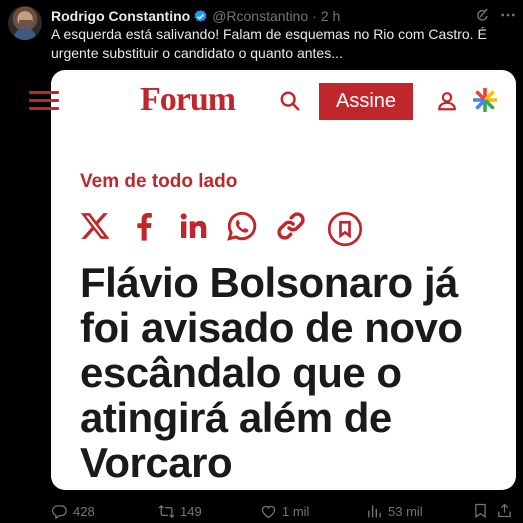 This screenshot has height=523, width=523. Describe the element at coordinates (480, 510) in the screenshot. I see `bookmark-icon` at that location.